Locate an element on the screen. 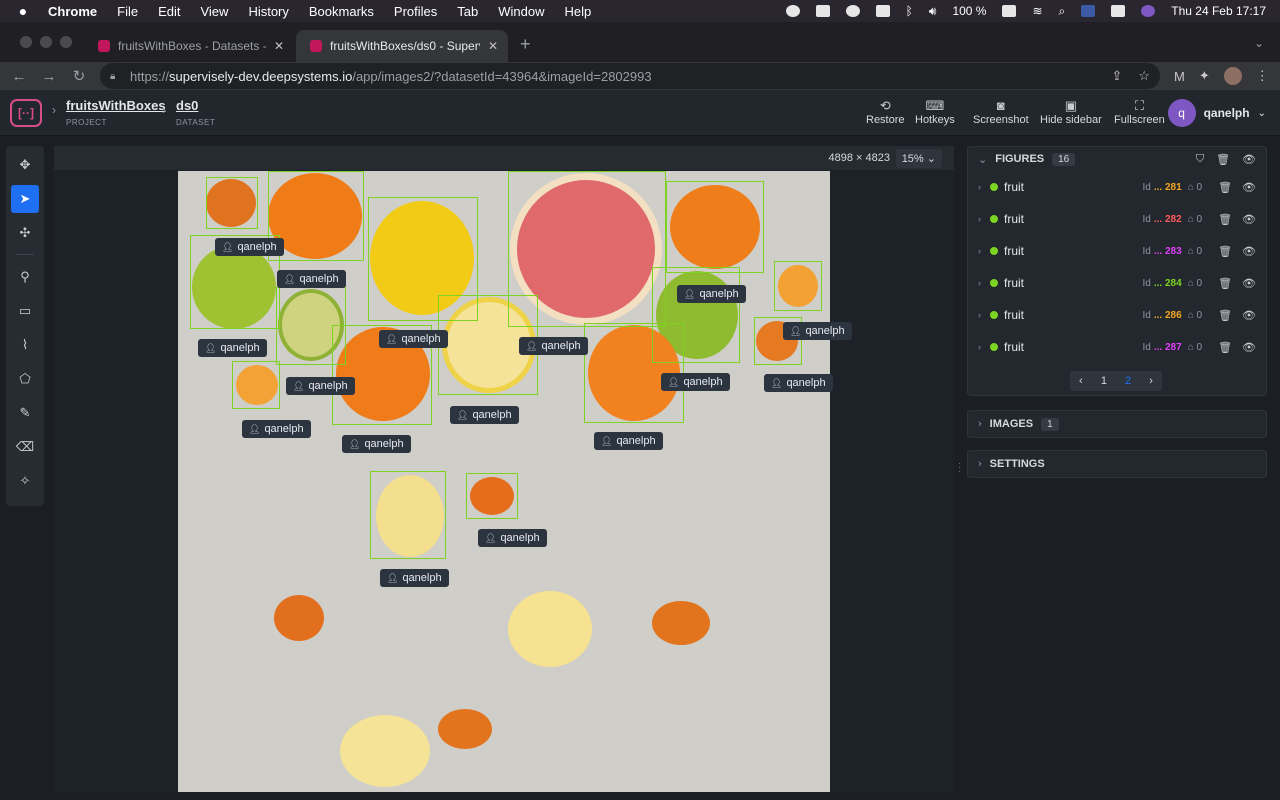  breadcrumb-project: fruitsWithBoxes PROJECT is located at coordinates (116, 112).